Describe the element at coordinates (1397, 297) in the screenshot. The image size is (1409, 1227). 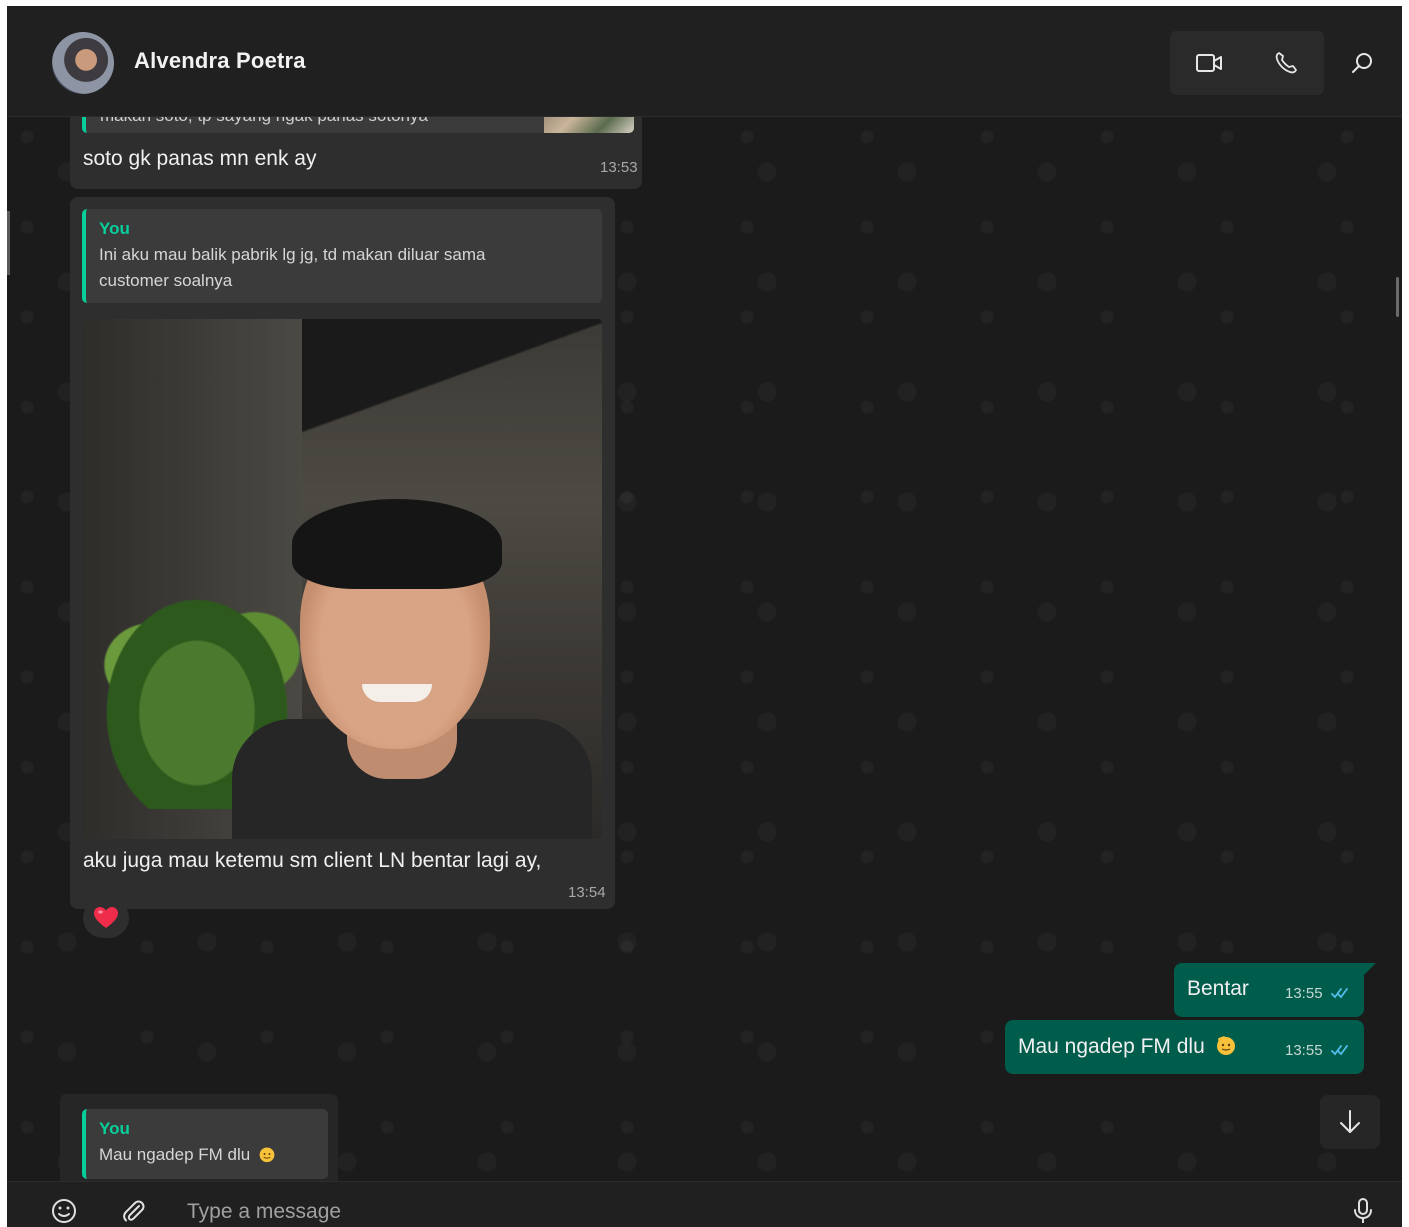
I see `scrollbar-thumb` at that location.